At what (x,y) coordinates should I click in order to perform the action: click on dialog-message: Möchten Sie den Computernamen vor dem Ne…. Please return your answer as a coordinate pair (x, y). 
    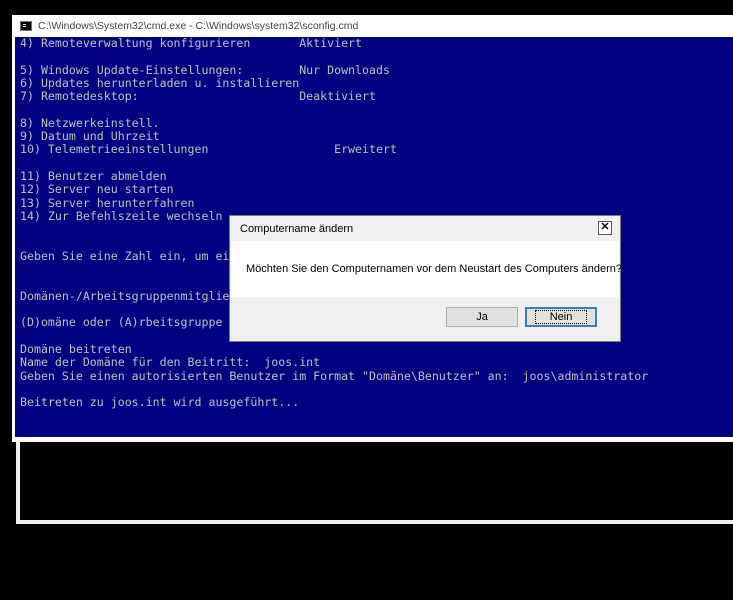
    Looking at the image, I should click on (434, 269).